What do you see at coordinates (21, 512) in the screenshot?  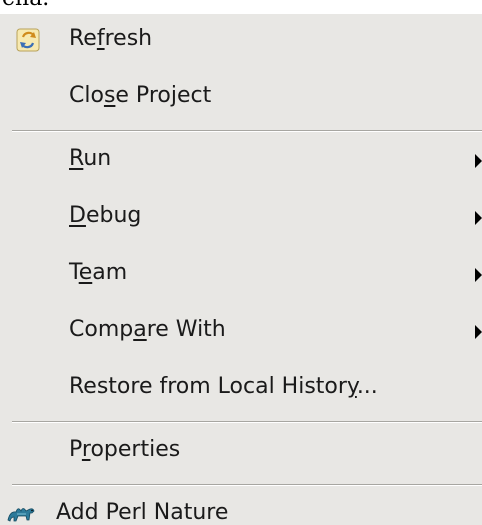 I see `camel-icon` at bounding box center [21, 512].